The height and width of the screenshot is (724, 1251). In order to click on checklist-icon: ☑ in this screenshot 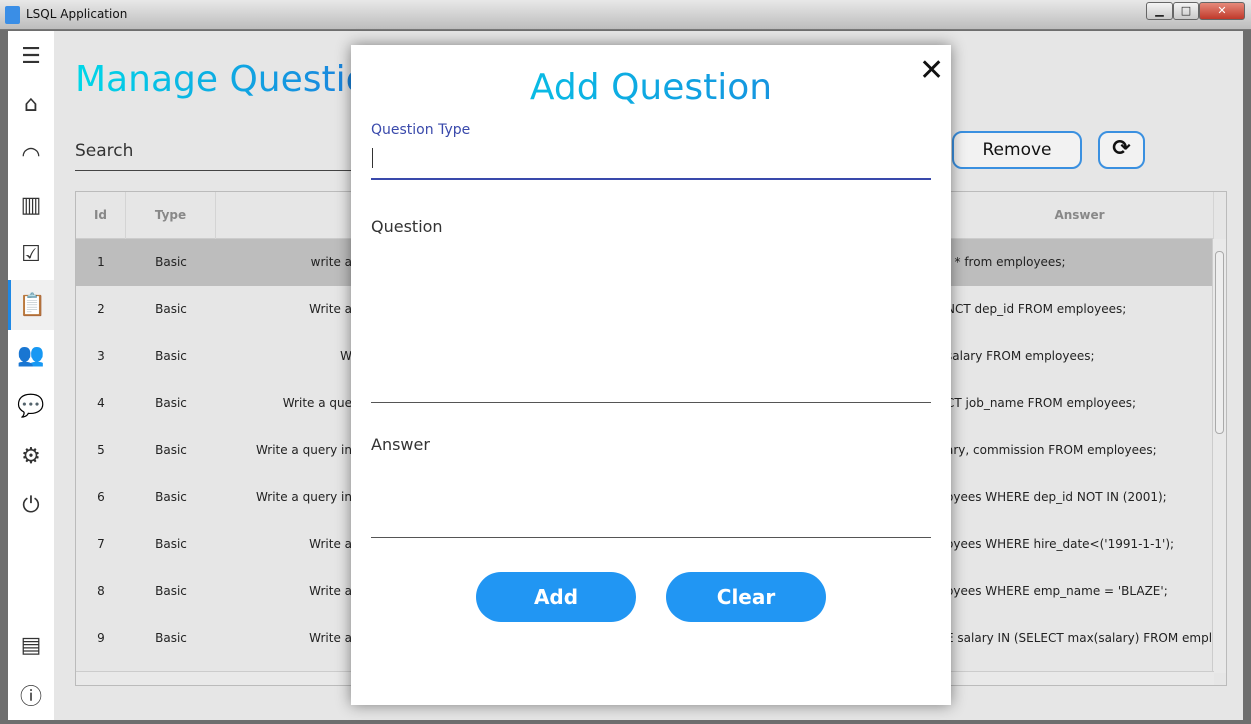, I will do `click(31, 254)`.